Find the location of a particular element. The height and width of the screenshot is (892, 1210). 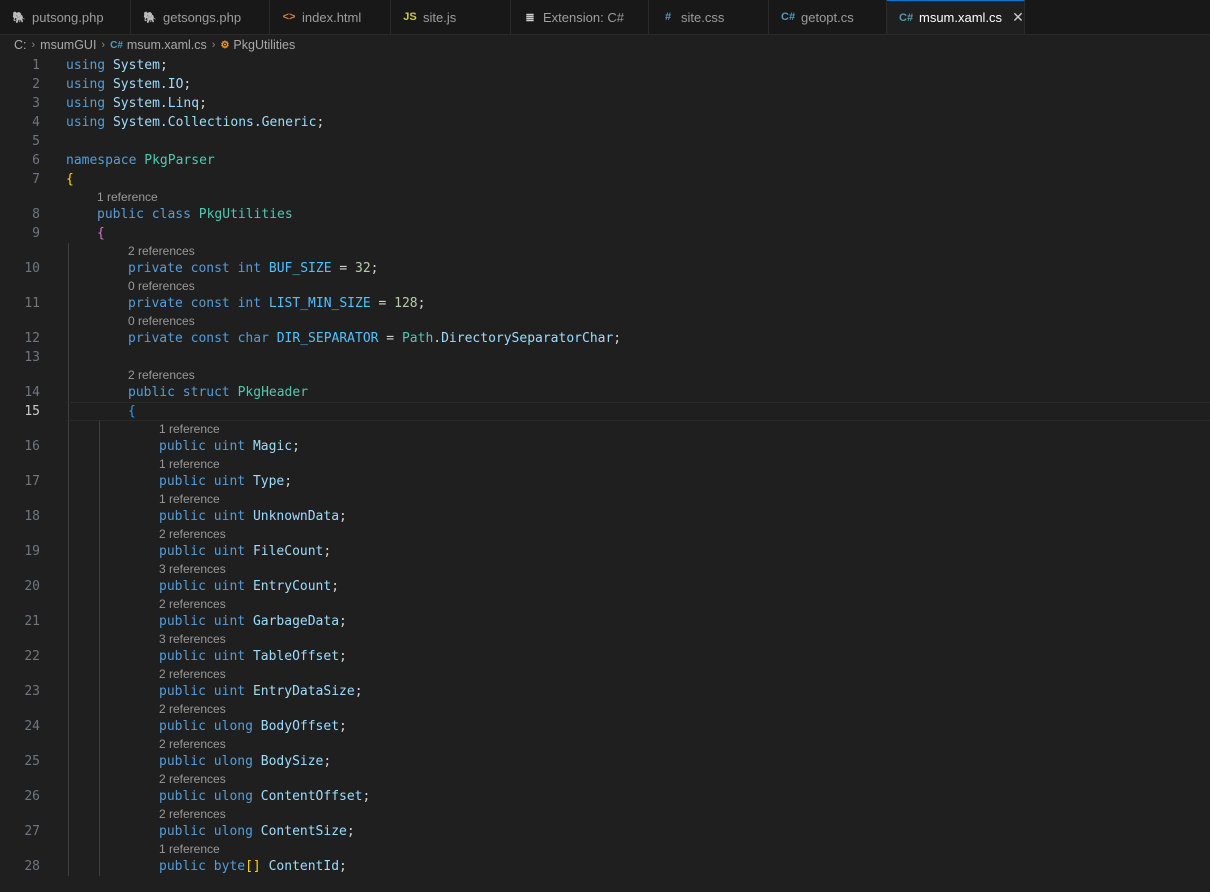

php-icon: 🐘 is located at coordinates (150, 17).